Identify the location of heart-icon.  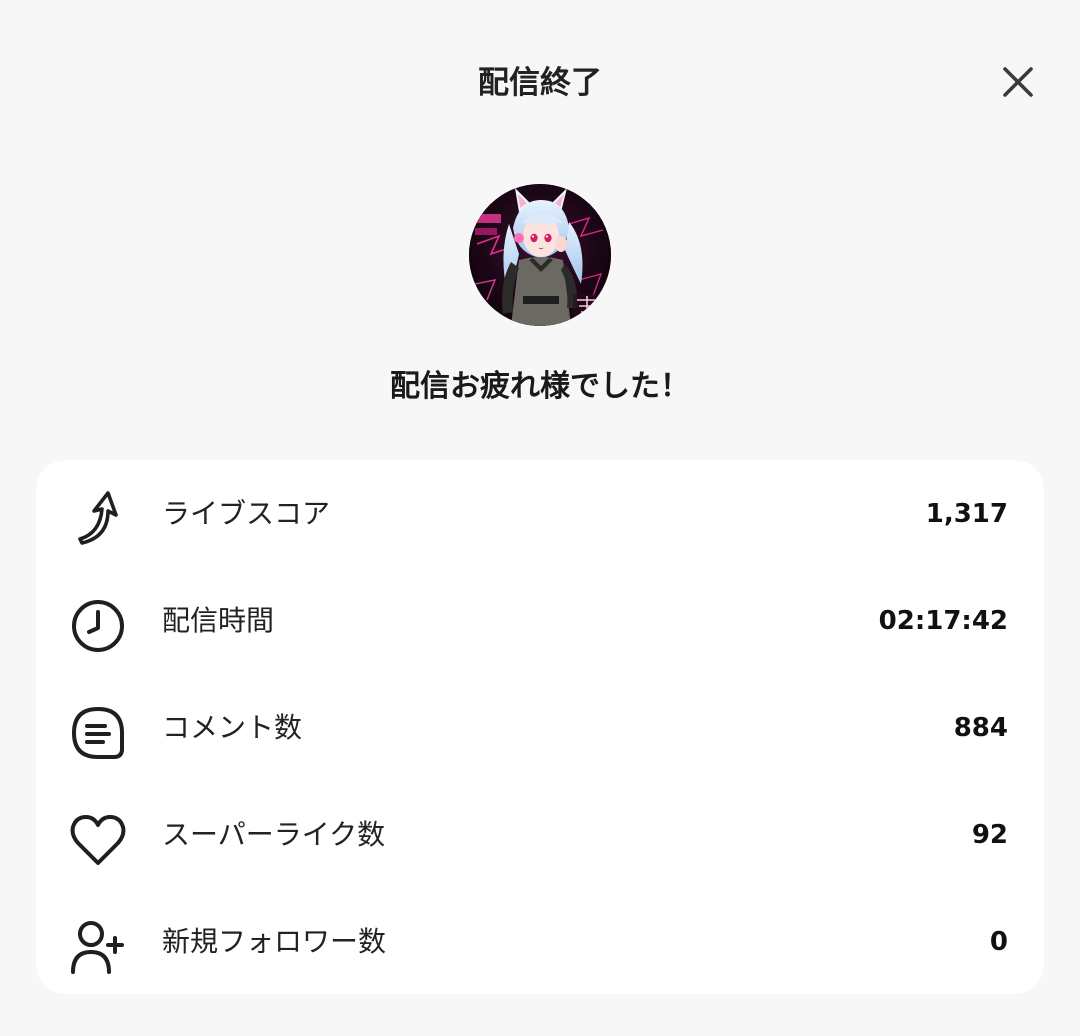
(98, 840).